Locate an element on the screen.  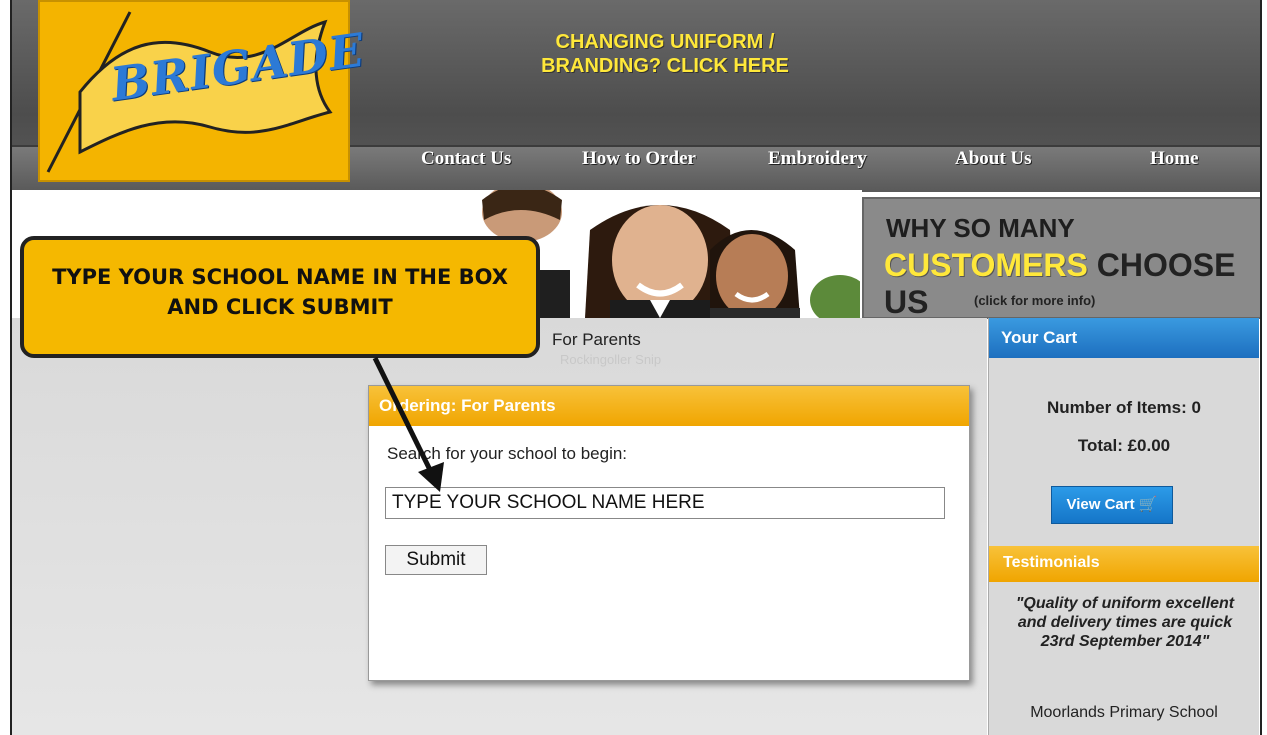
testimonials-header: Testimonials is located at coordinates (1124, 564).